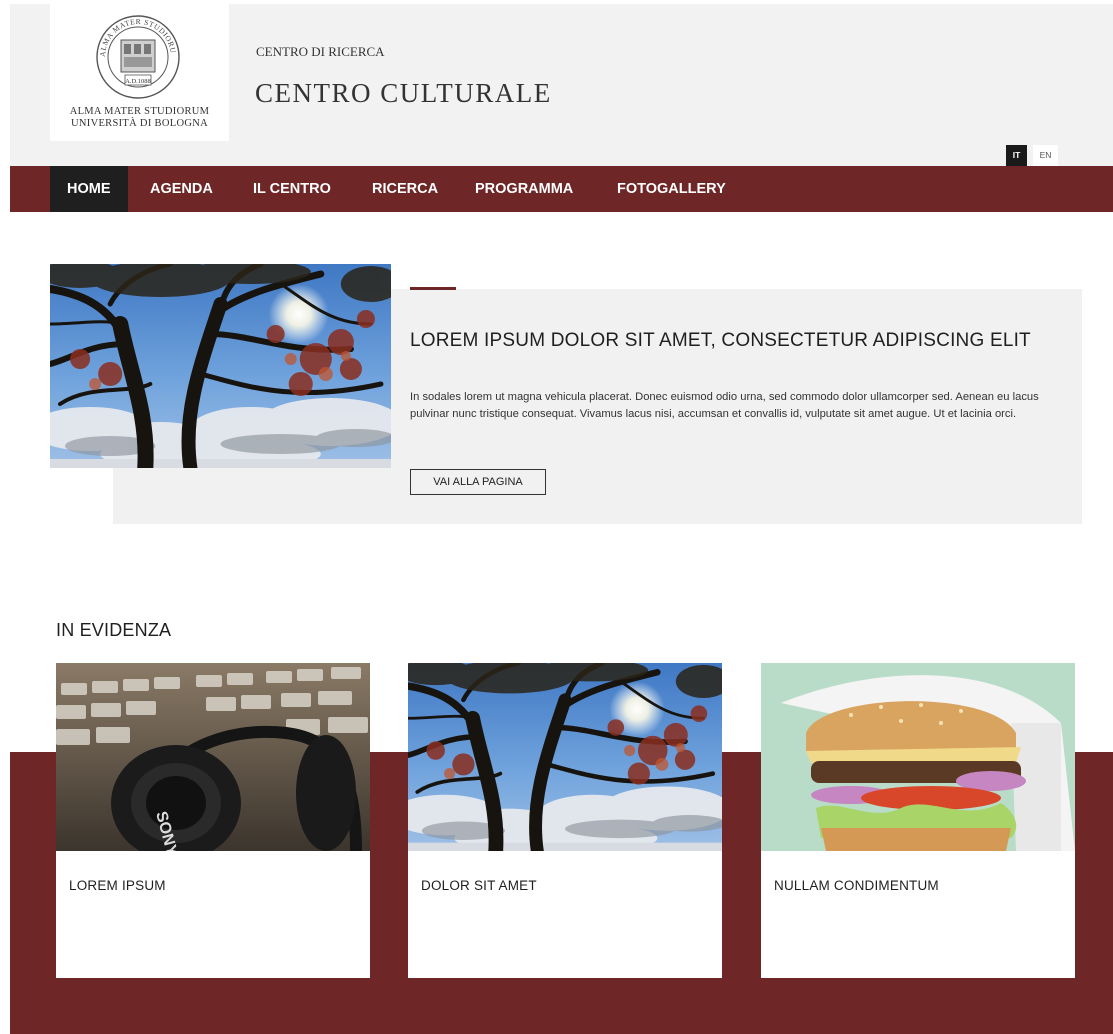  I want to click on card-title: NULLAM CONDIMENTUM, so click(856, 885).